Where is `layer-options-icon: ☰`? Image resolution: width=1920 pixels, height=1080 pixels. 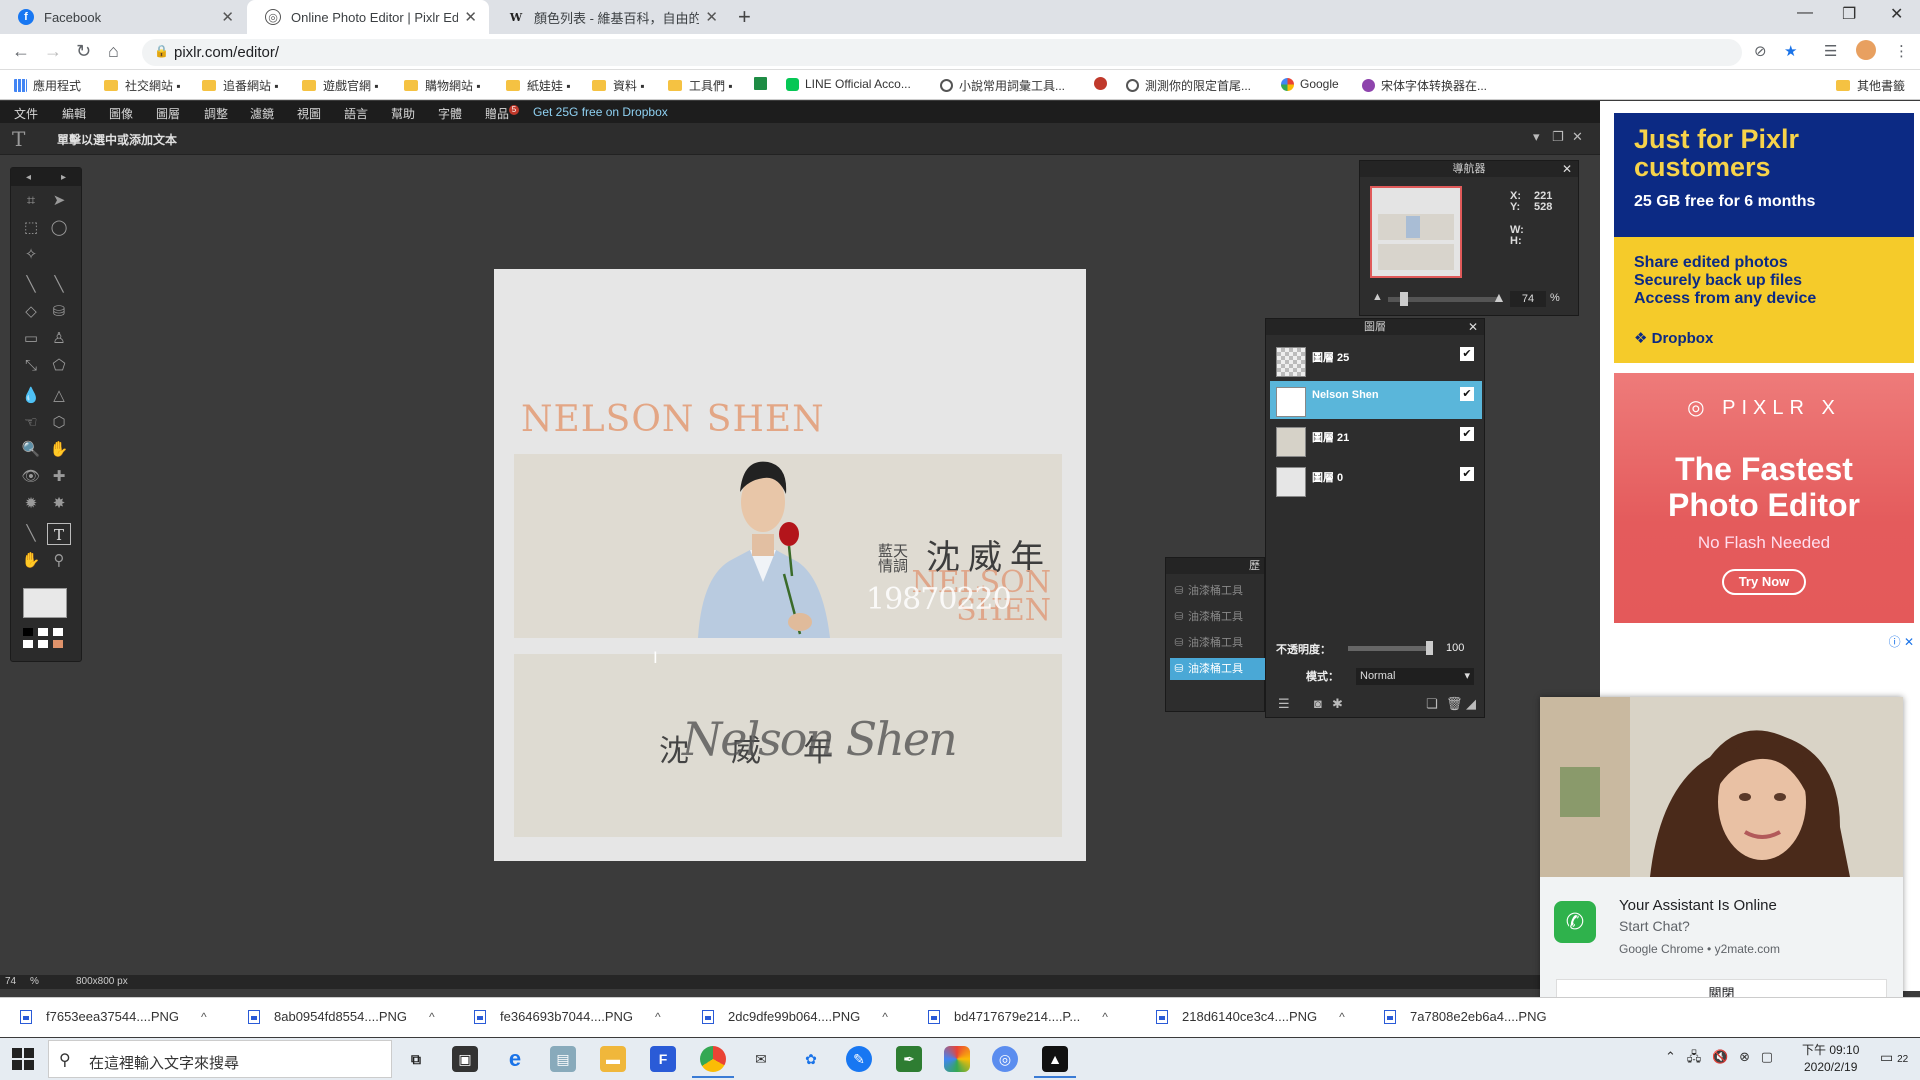
layer-options-icon: ☰ is located at coordinates (1284, 704).